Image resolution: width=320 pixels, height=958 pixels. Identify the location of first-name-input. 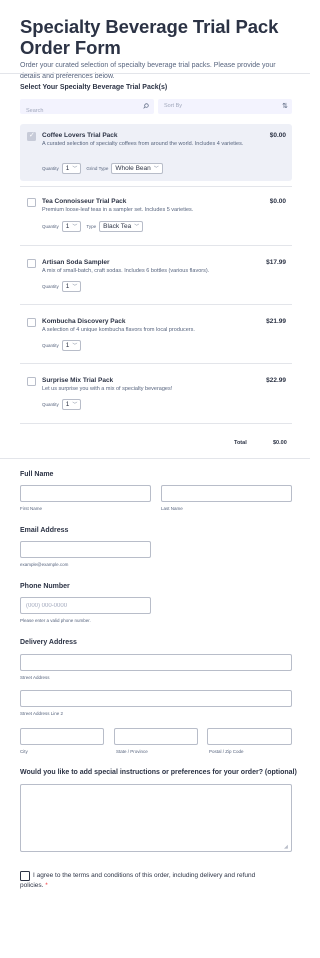
(85, 493).